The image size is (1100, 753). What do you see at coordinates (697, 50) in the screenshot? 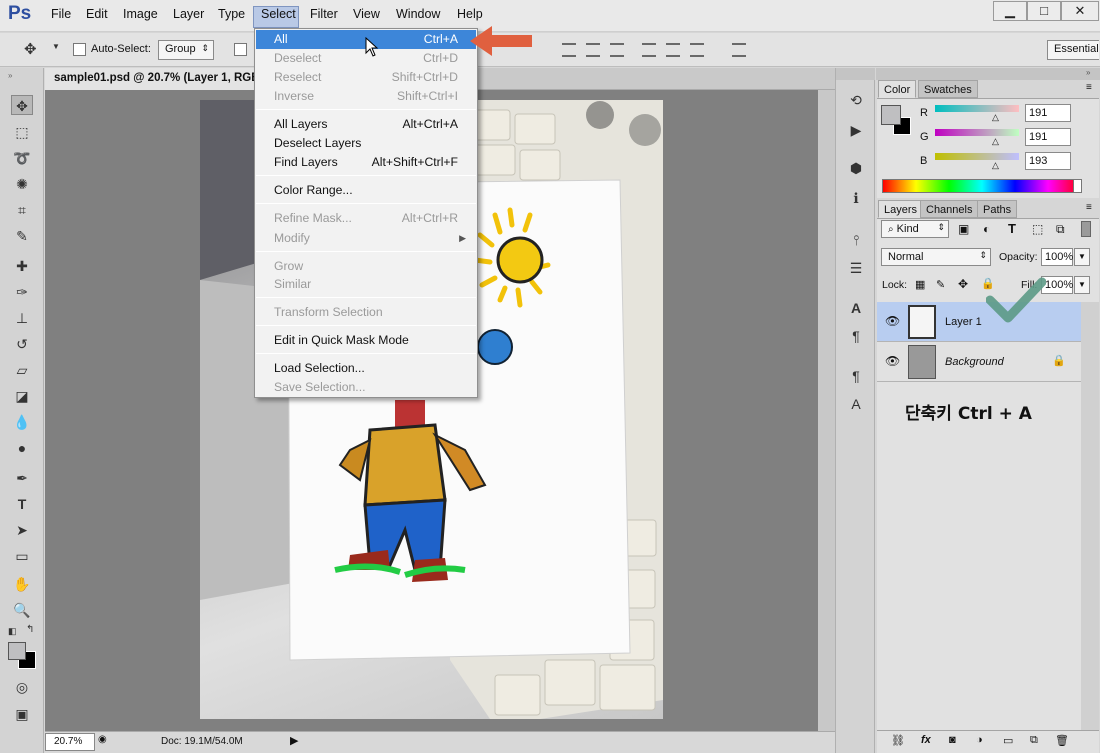
I see `align-right-icon` at bounding box center [697, 50].